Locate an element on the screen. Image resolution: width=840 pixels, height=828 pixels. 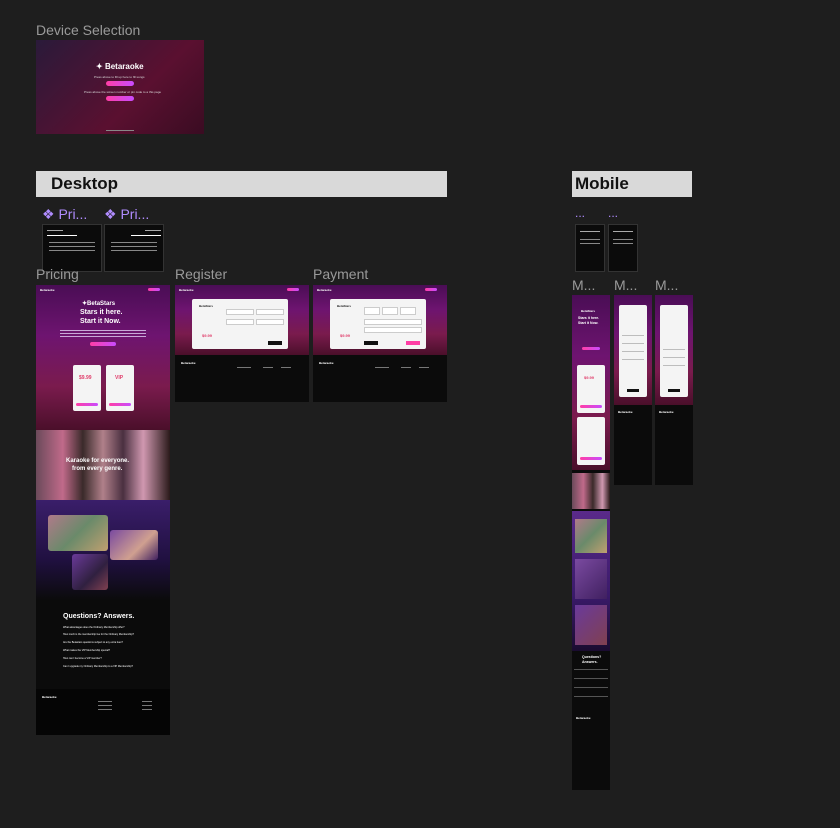
mobile-register-footer-brand: Betaraoke is located at coordinates (625, 412).